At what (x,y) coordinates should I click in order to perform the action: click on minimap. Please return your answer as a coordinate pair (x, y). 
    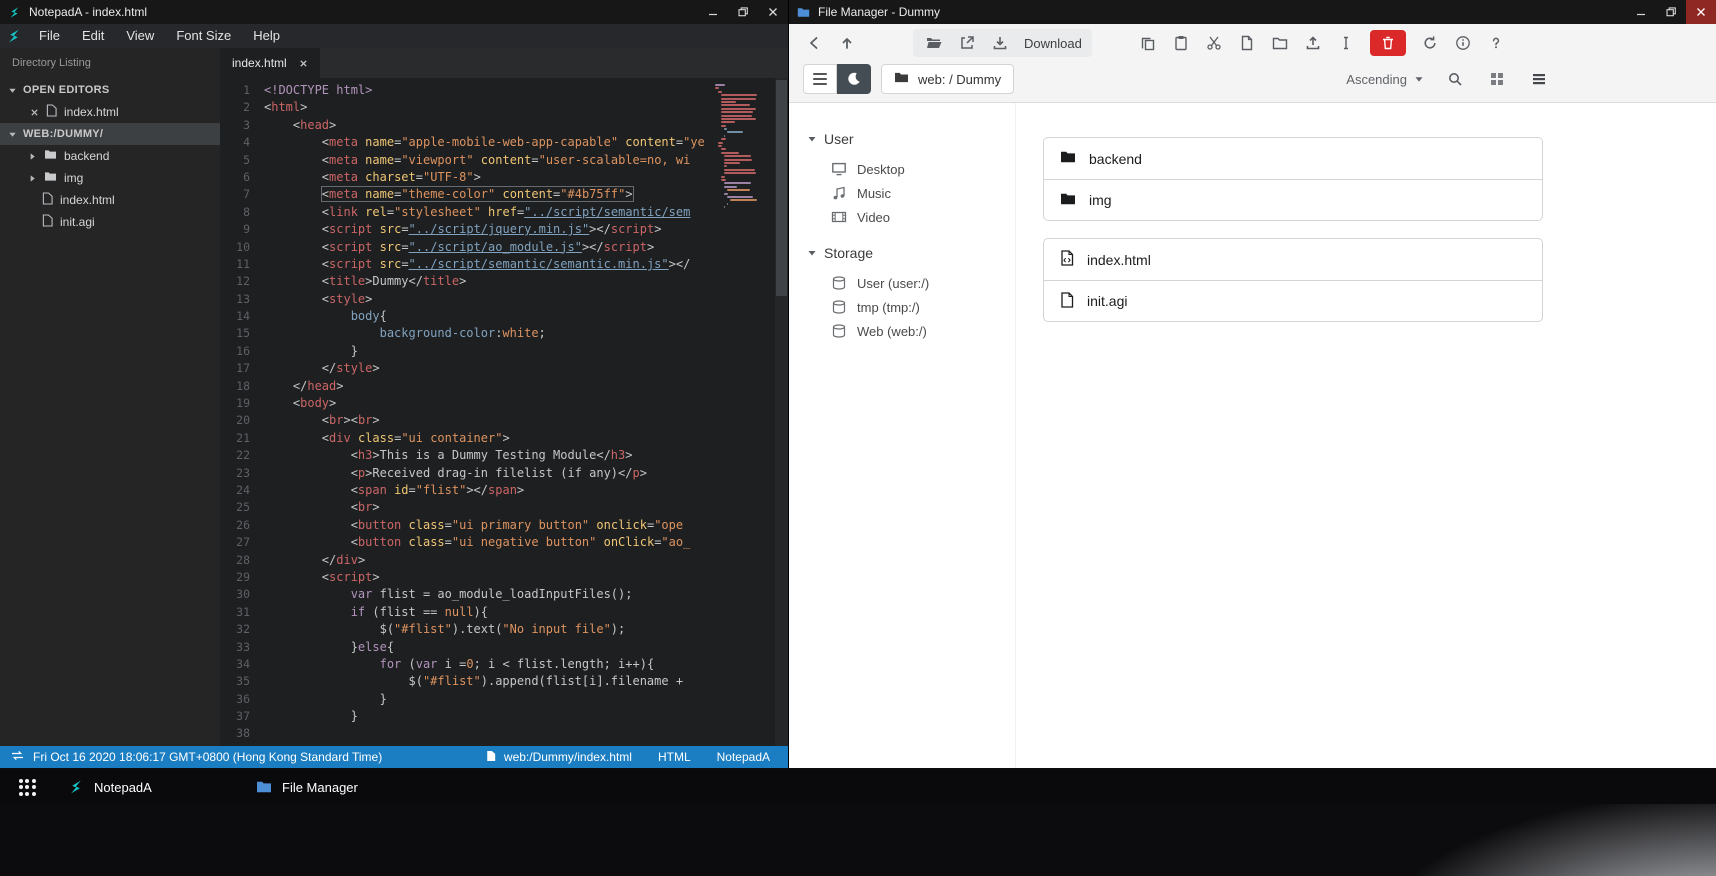
    Looking at the image, I should click on (743, 148).